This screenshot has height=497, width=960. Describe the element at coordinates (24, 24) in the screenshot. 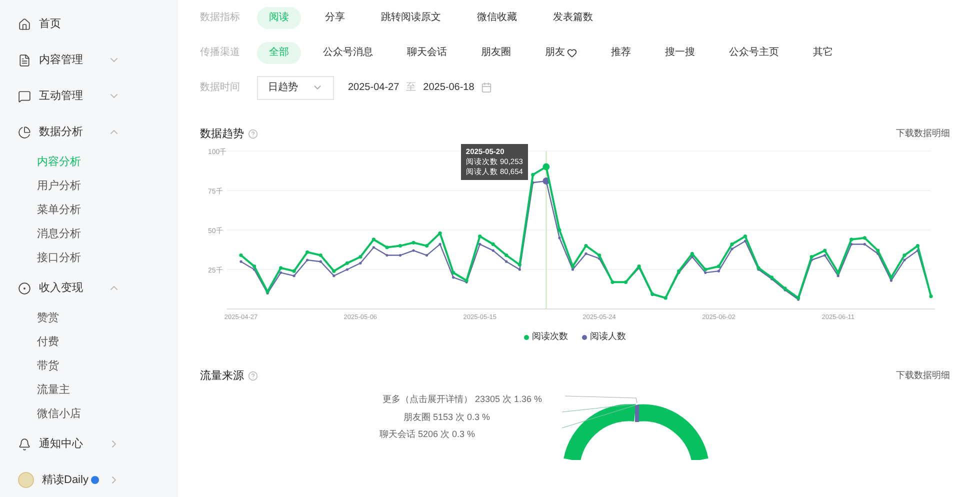

I see `home-icon` at that location.